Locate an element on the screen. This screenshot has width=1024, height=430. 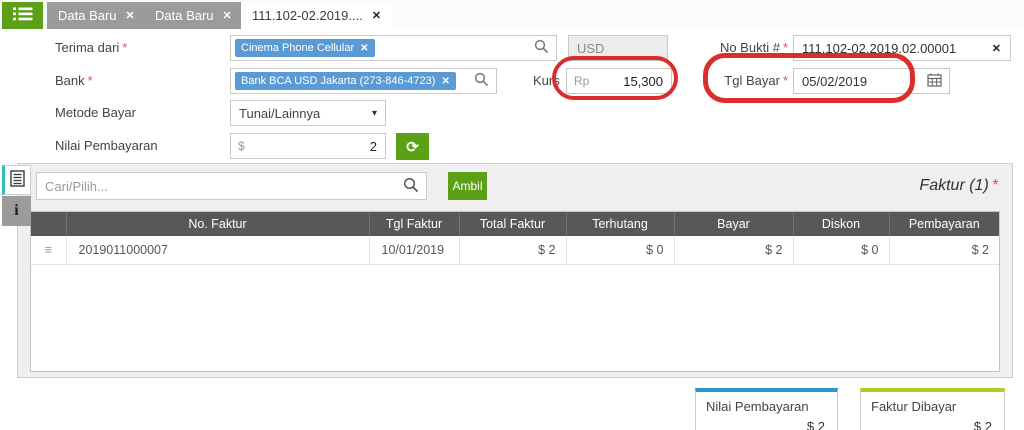
column-header-handle is located at coordinates (49, 224).